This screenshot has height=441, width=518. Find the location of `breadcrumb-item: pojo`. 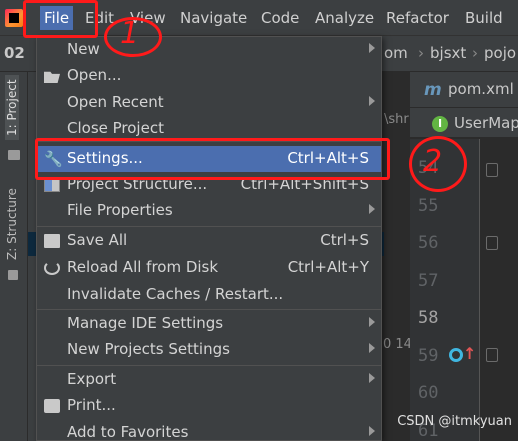

breadcrumb-item: pojo is located at coordinates (500, 53).